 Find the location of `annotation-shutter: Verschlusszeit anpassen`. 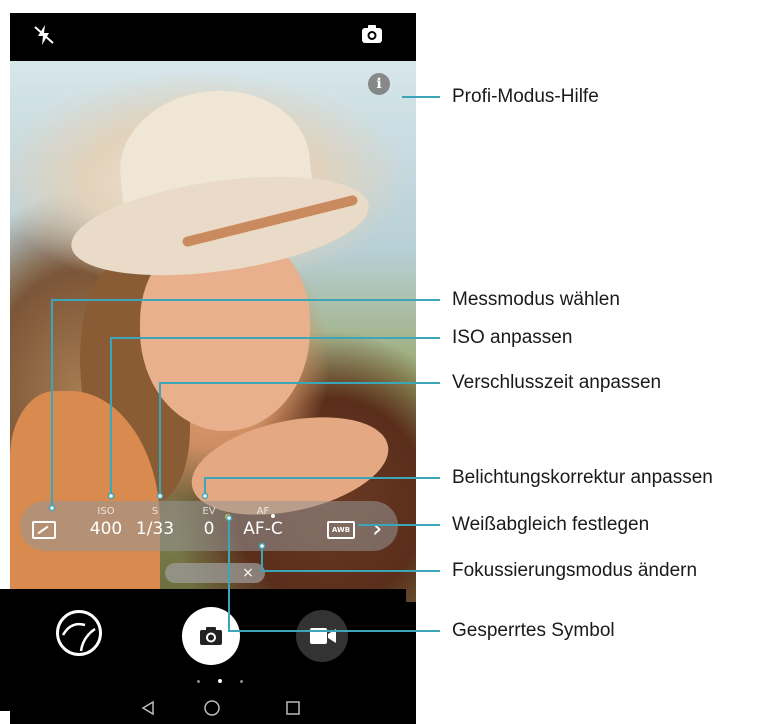

annotation-shutter: Verschlusszeit anpassen is located at coordinates (557, 382).